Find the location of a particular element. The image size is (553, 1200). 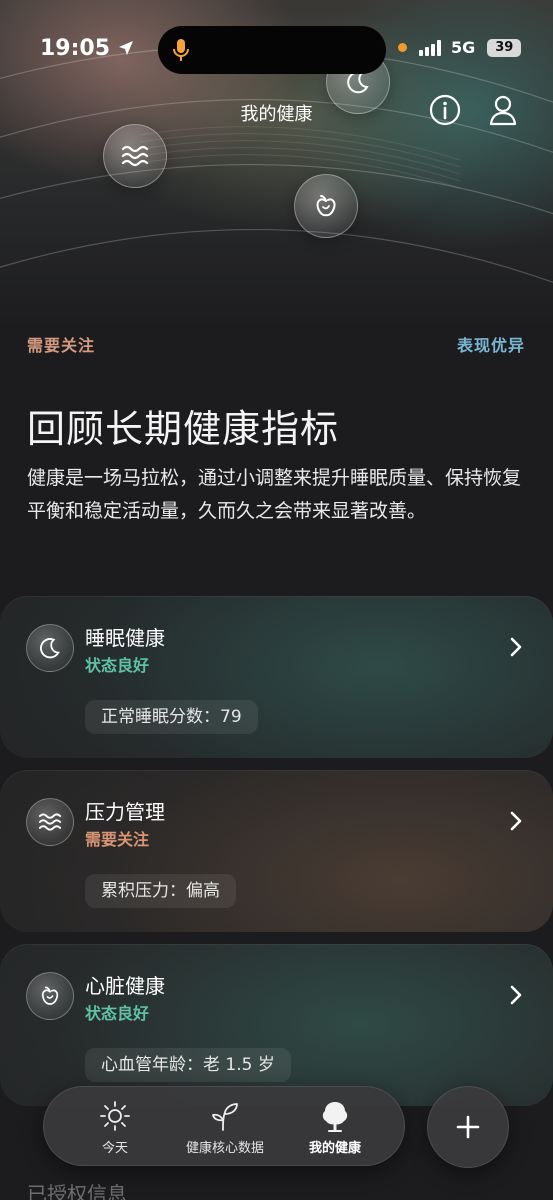

sleep-card-icon is located at coordinates (50, 648).